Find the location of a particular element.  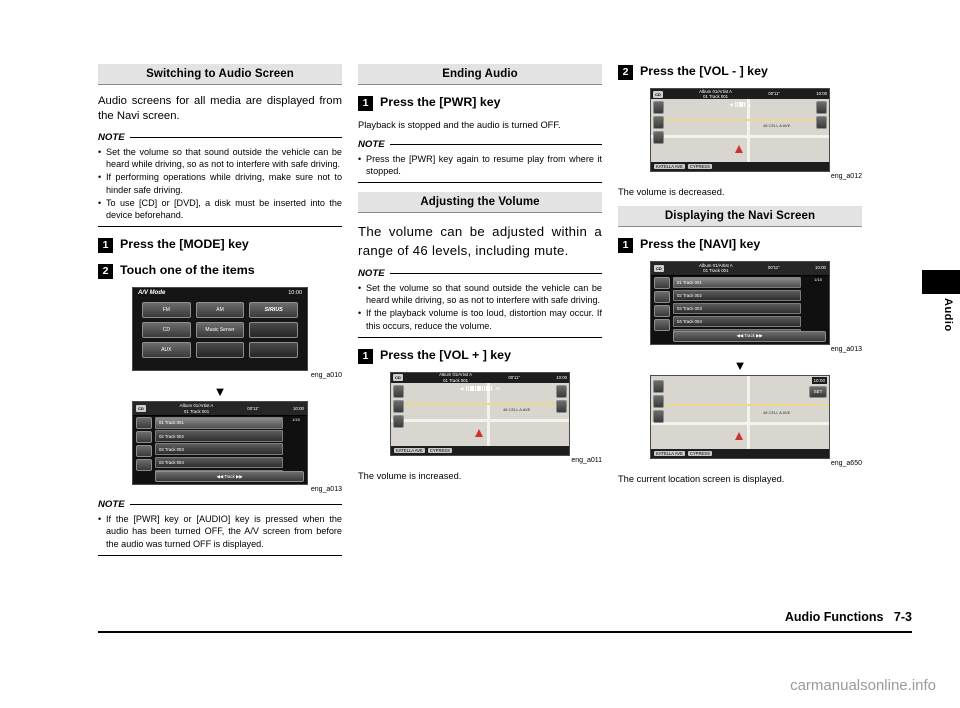

av-mode-row: FM AM SIRIUS is located at coordinates (220, 310).